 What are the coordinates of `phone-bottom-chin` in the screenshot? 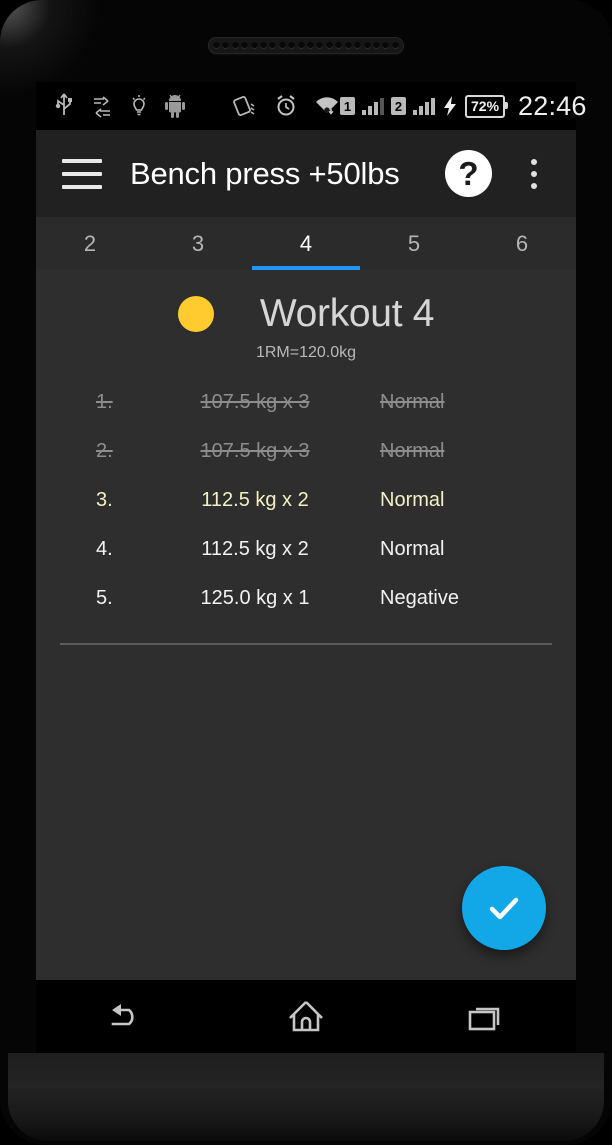 It's located at (306, 1097).